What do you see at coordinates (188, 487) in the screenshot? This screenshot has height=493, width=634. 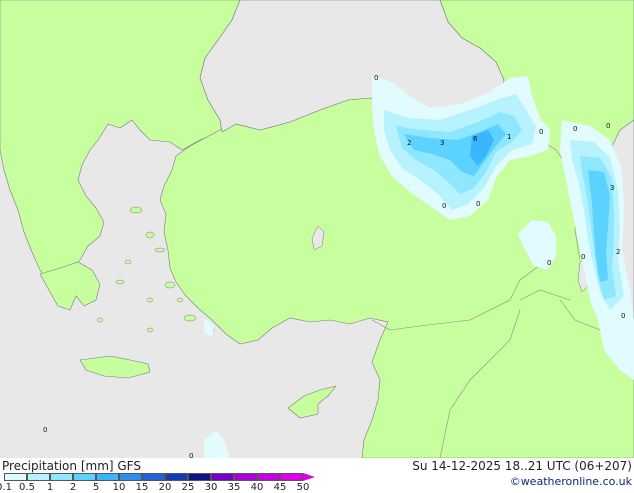 I see `colorbar-label: 25` at bounding box center [188, 487].